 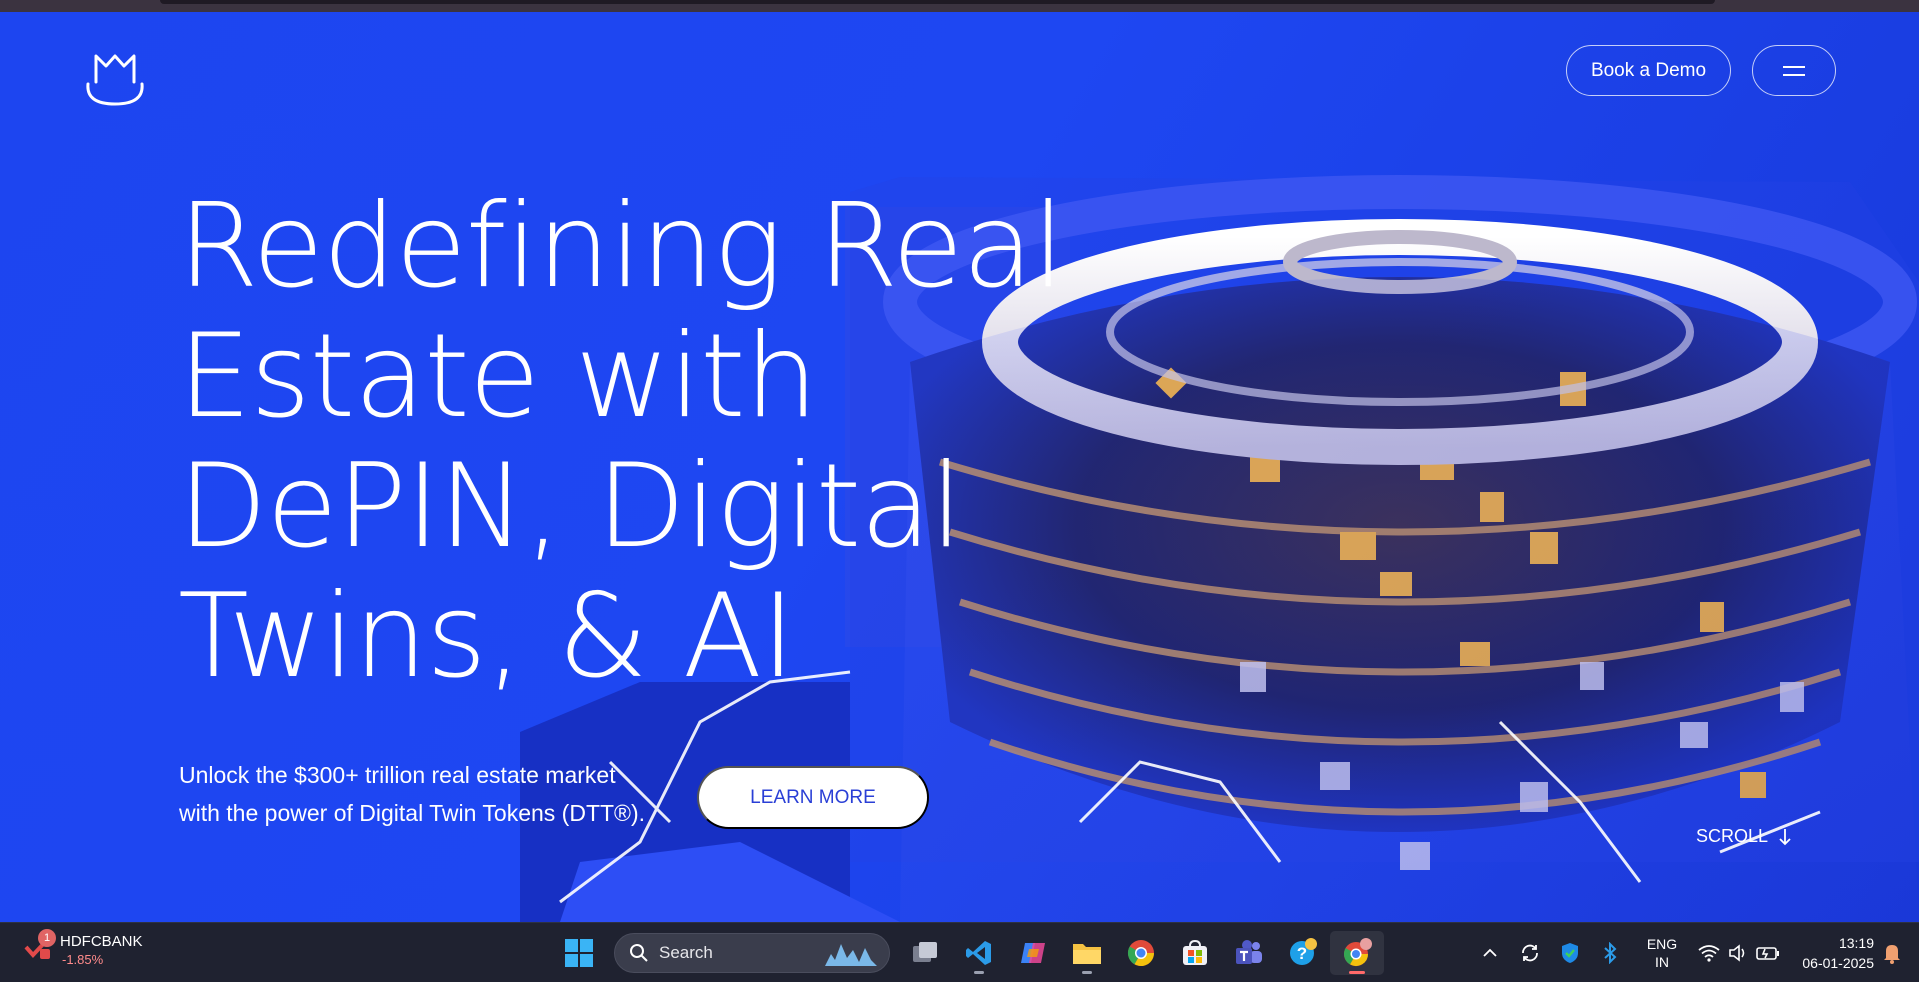 What do you see at coordinates (1570, 953) in the screenshot?
I see `security-shield-icon` at bounding box center [1570, 953].